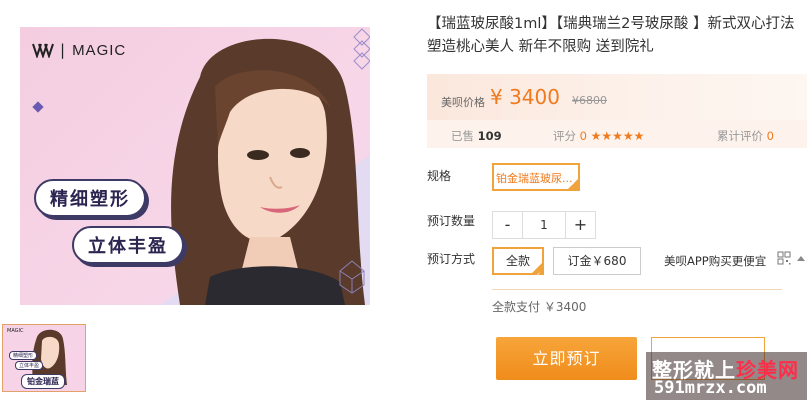  I want to click on caret-up-icon, so click(801, 258).